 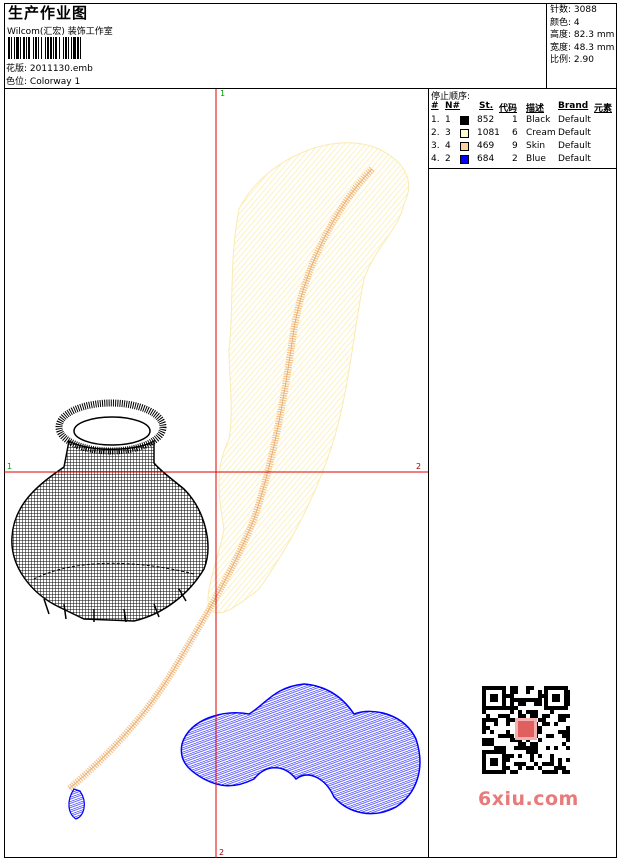 I want to click on stop-row: 1. 1 852 1 Black Default, so click(x=523, y=121).